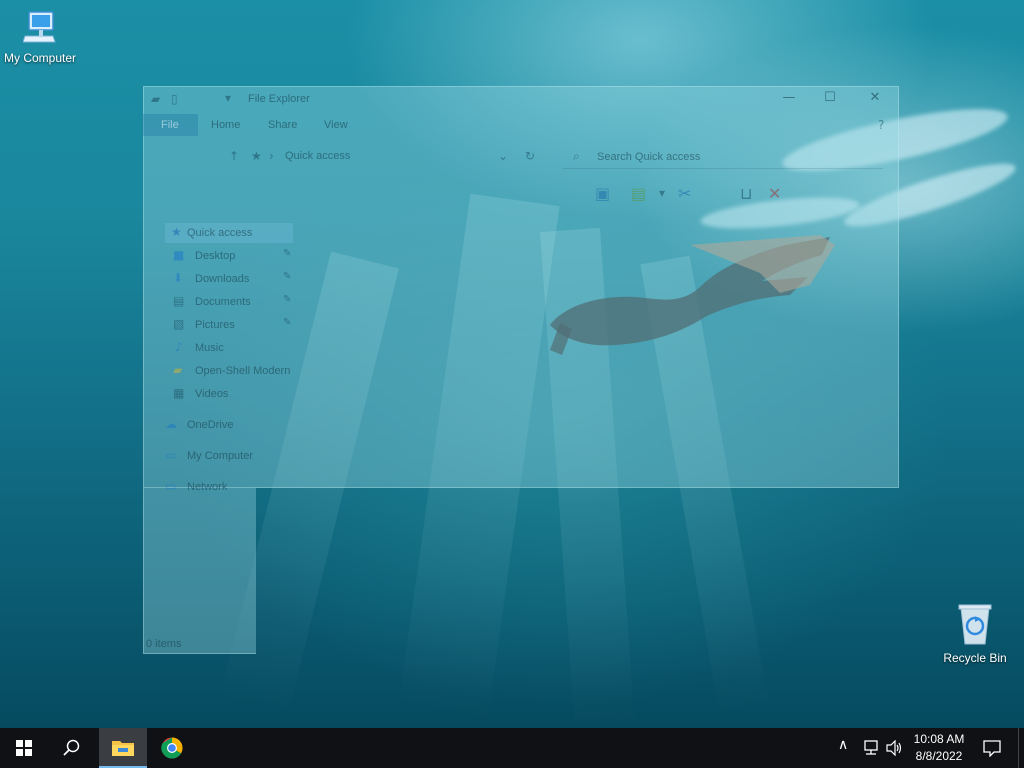 The width and height of the screenshot is (1024, 768). Describe the element at coordinates (179, 347) in the screenshot. I see `music-note-icon: ♪` at that location.